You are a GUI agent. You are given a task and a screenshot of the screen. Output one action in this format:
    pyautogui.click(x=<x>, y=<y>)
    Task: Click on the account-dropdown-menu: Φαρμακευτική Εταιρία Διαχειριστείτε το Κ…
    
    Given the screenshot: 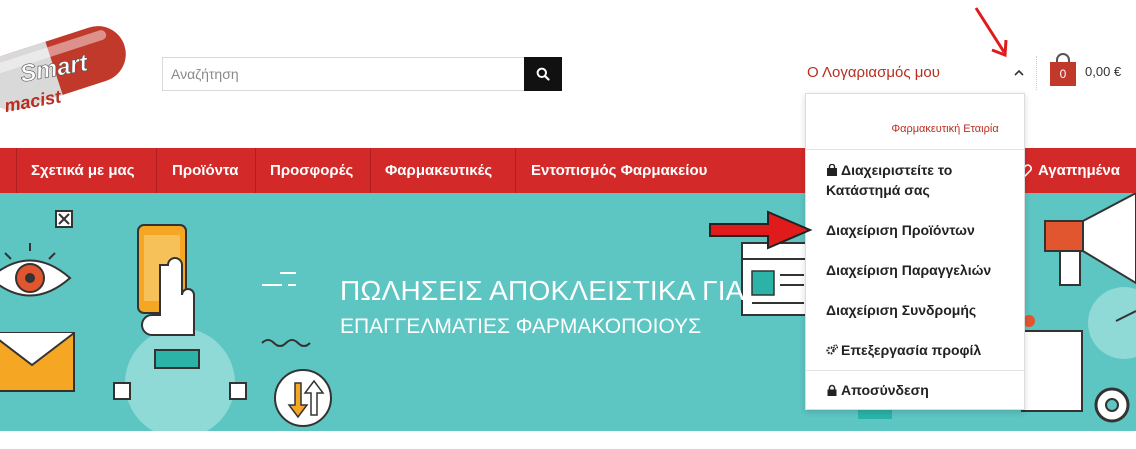 What is the action you would take?
    pyautogui.click(x=915, y=251)
    